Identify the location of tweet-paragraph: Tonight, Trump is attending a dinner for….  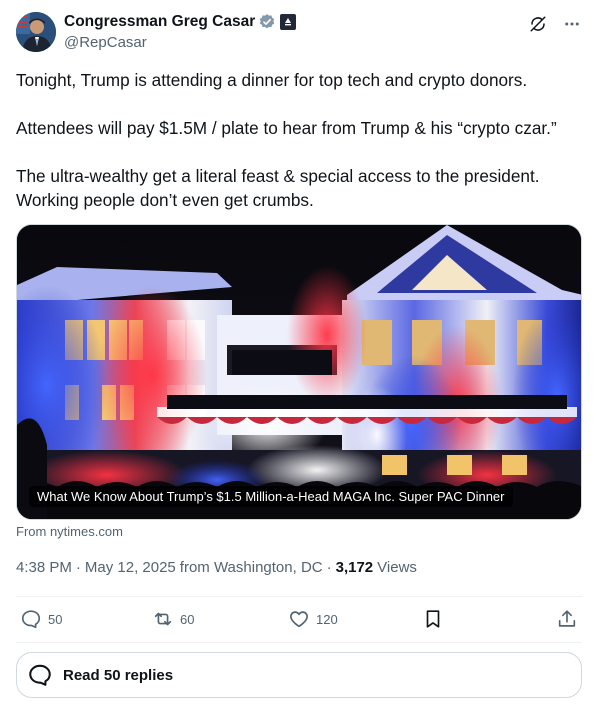
(272, 80).